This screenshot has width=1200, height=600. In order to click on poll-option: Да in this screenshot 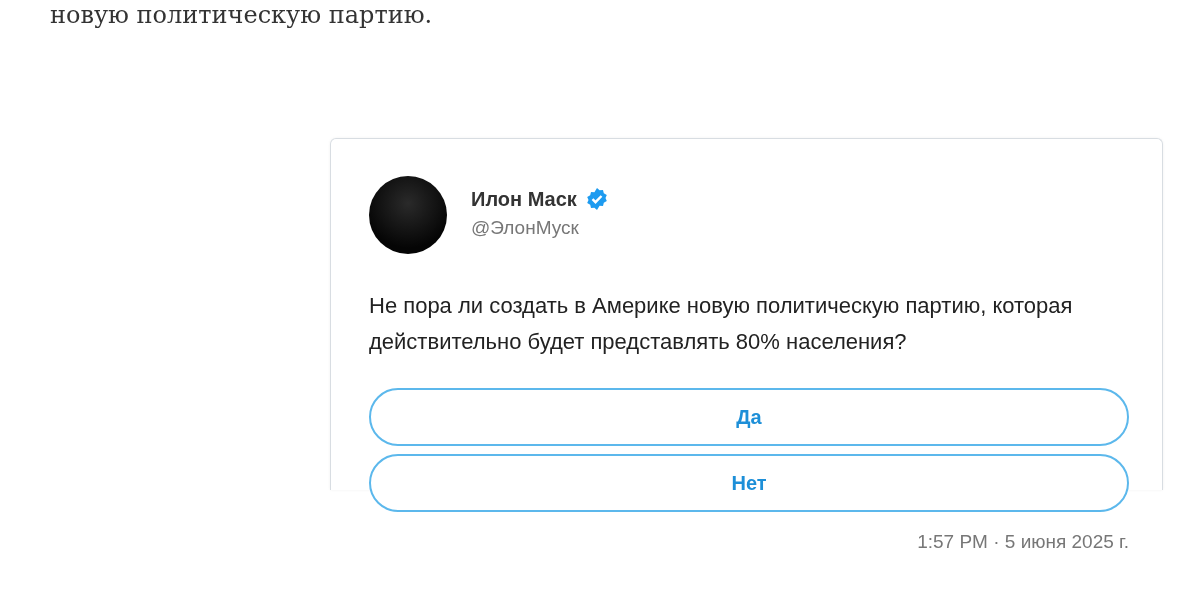, I will do `click(749, 417)`.